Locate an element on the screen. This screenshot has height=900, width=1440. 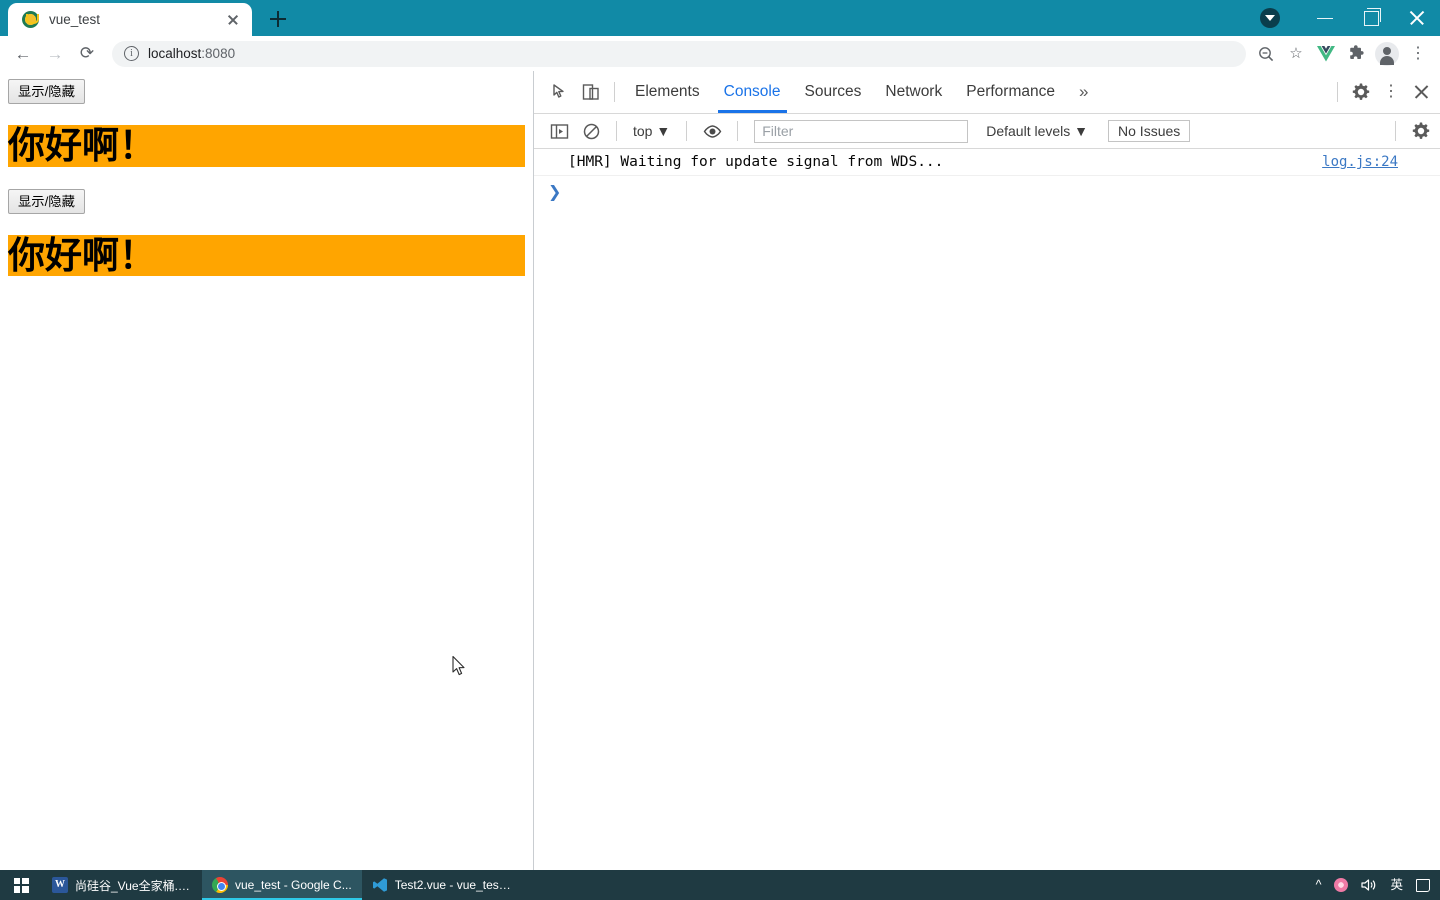
site-info-icon: i is located at coordinates (131, 53).